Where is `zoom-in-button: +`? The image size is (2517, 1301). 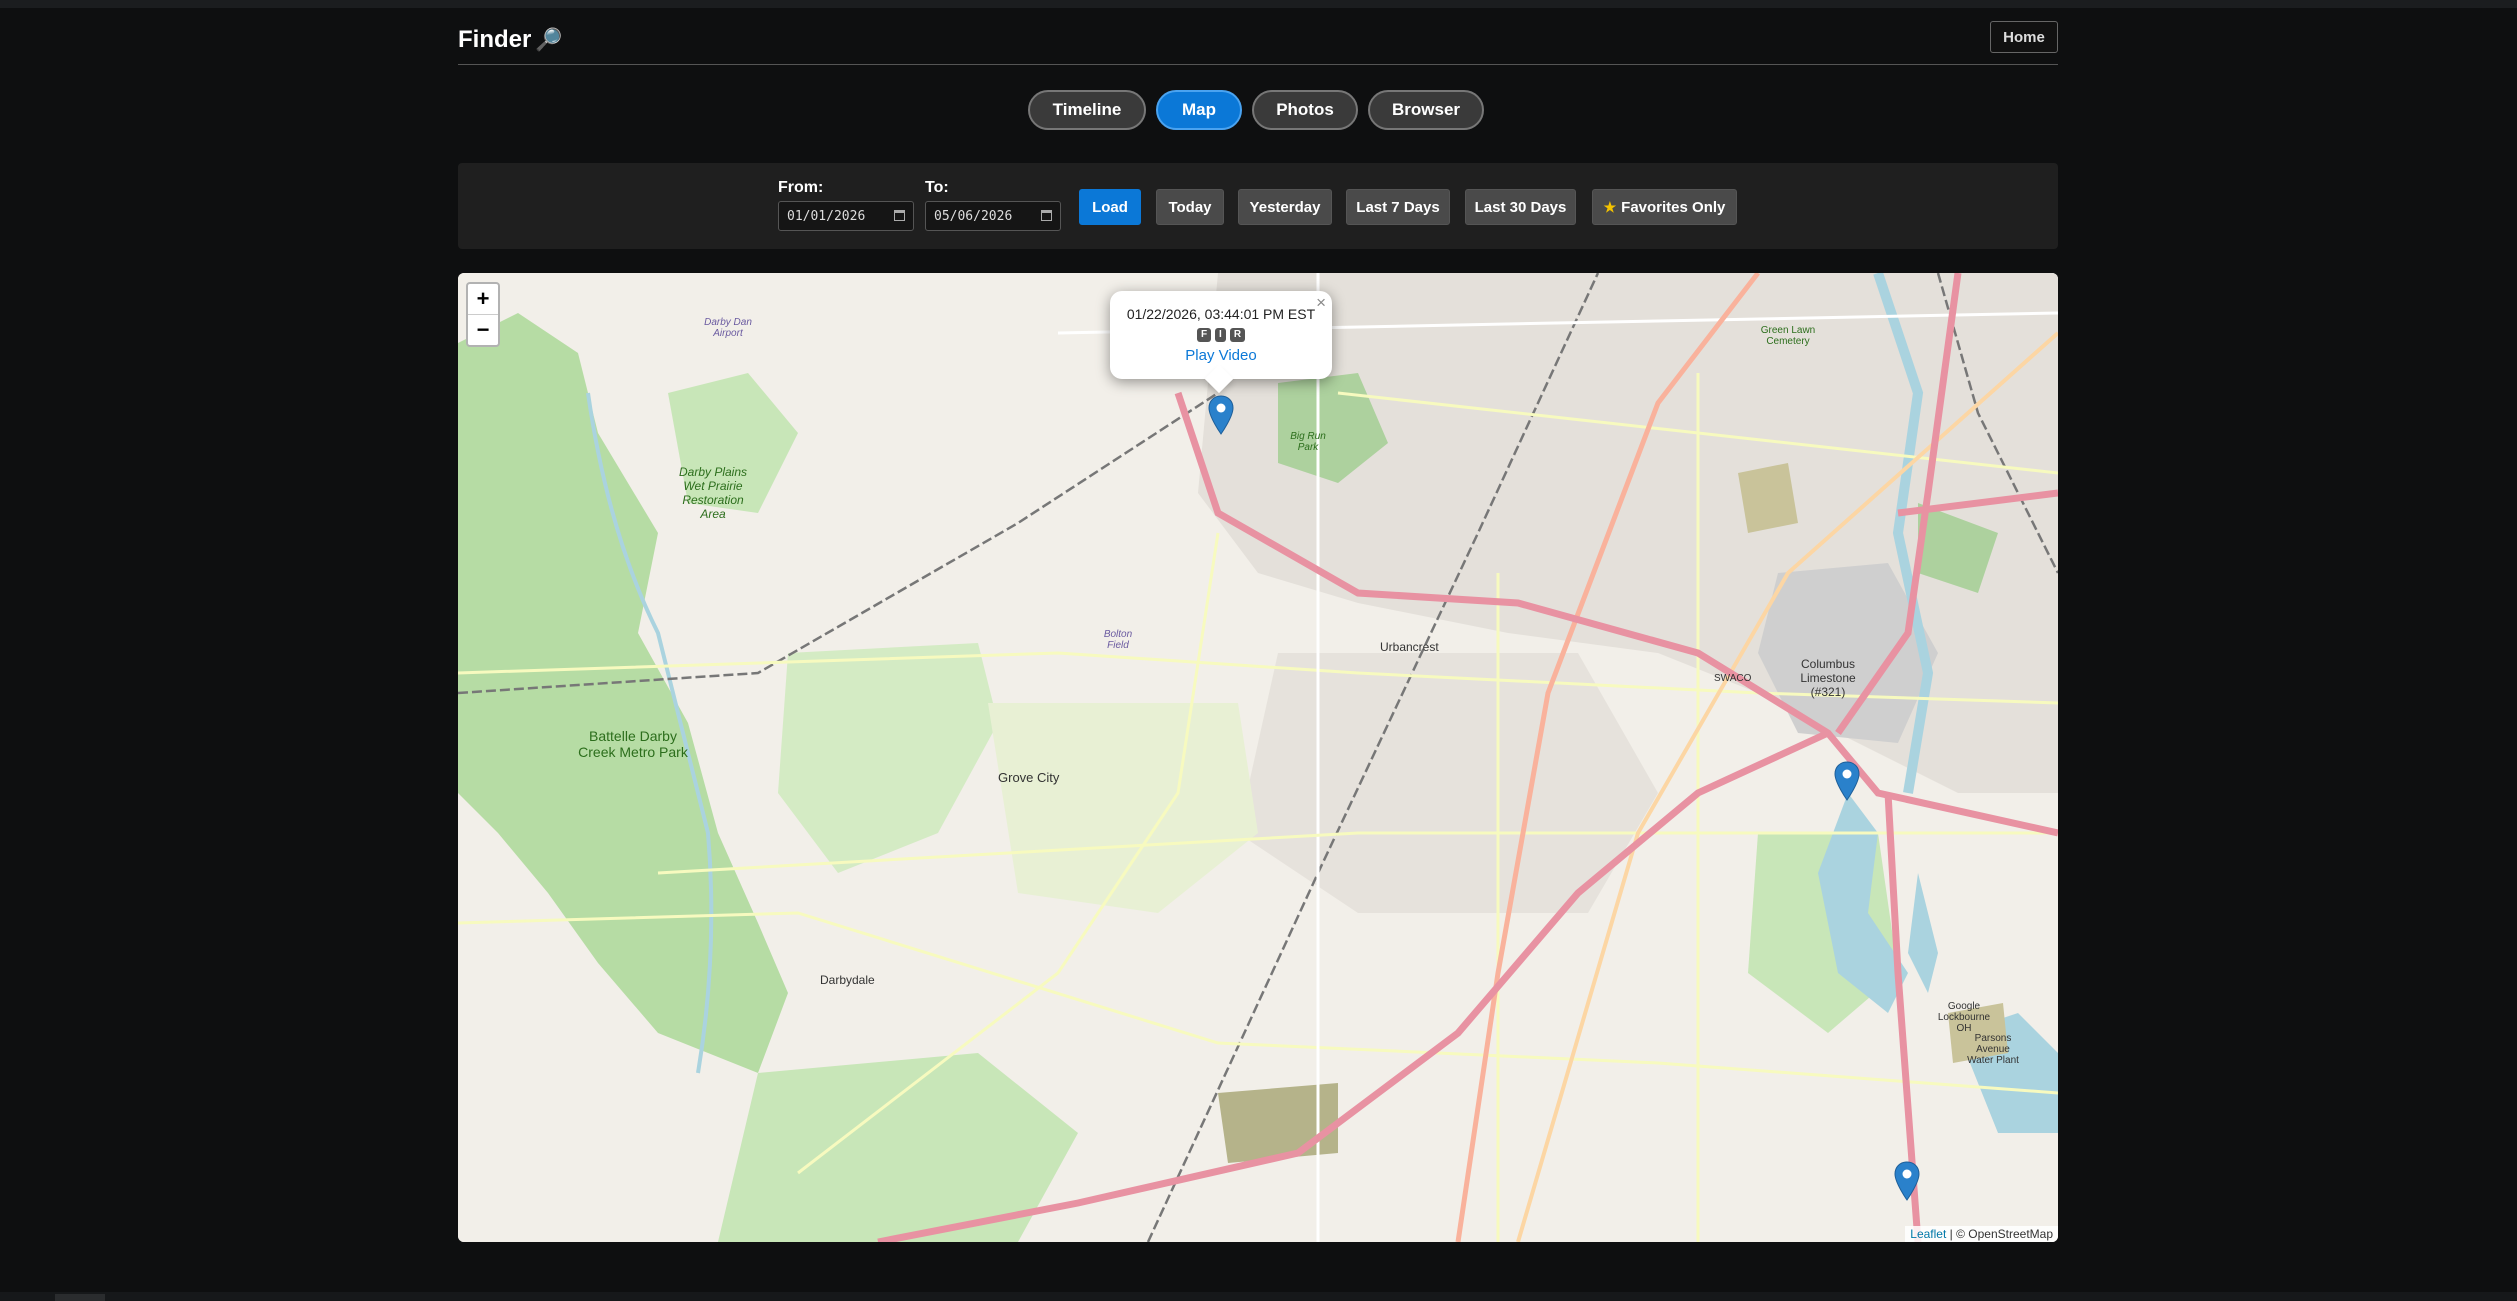 zoom-in-button: + is located at coordinates (483, 299).